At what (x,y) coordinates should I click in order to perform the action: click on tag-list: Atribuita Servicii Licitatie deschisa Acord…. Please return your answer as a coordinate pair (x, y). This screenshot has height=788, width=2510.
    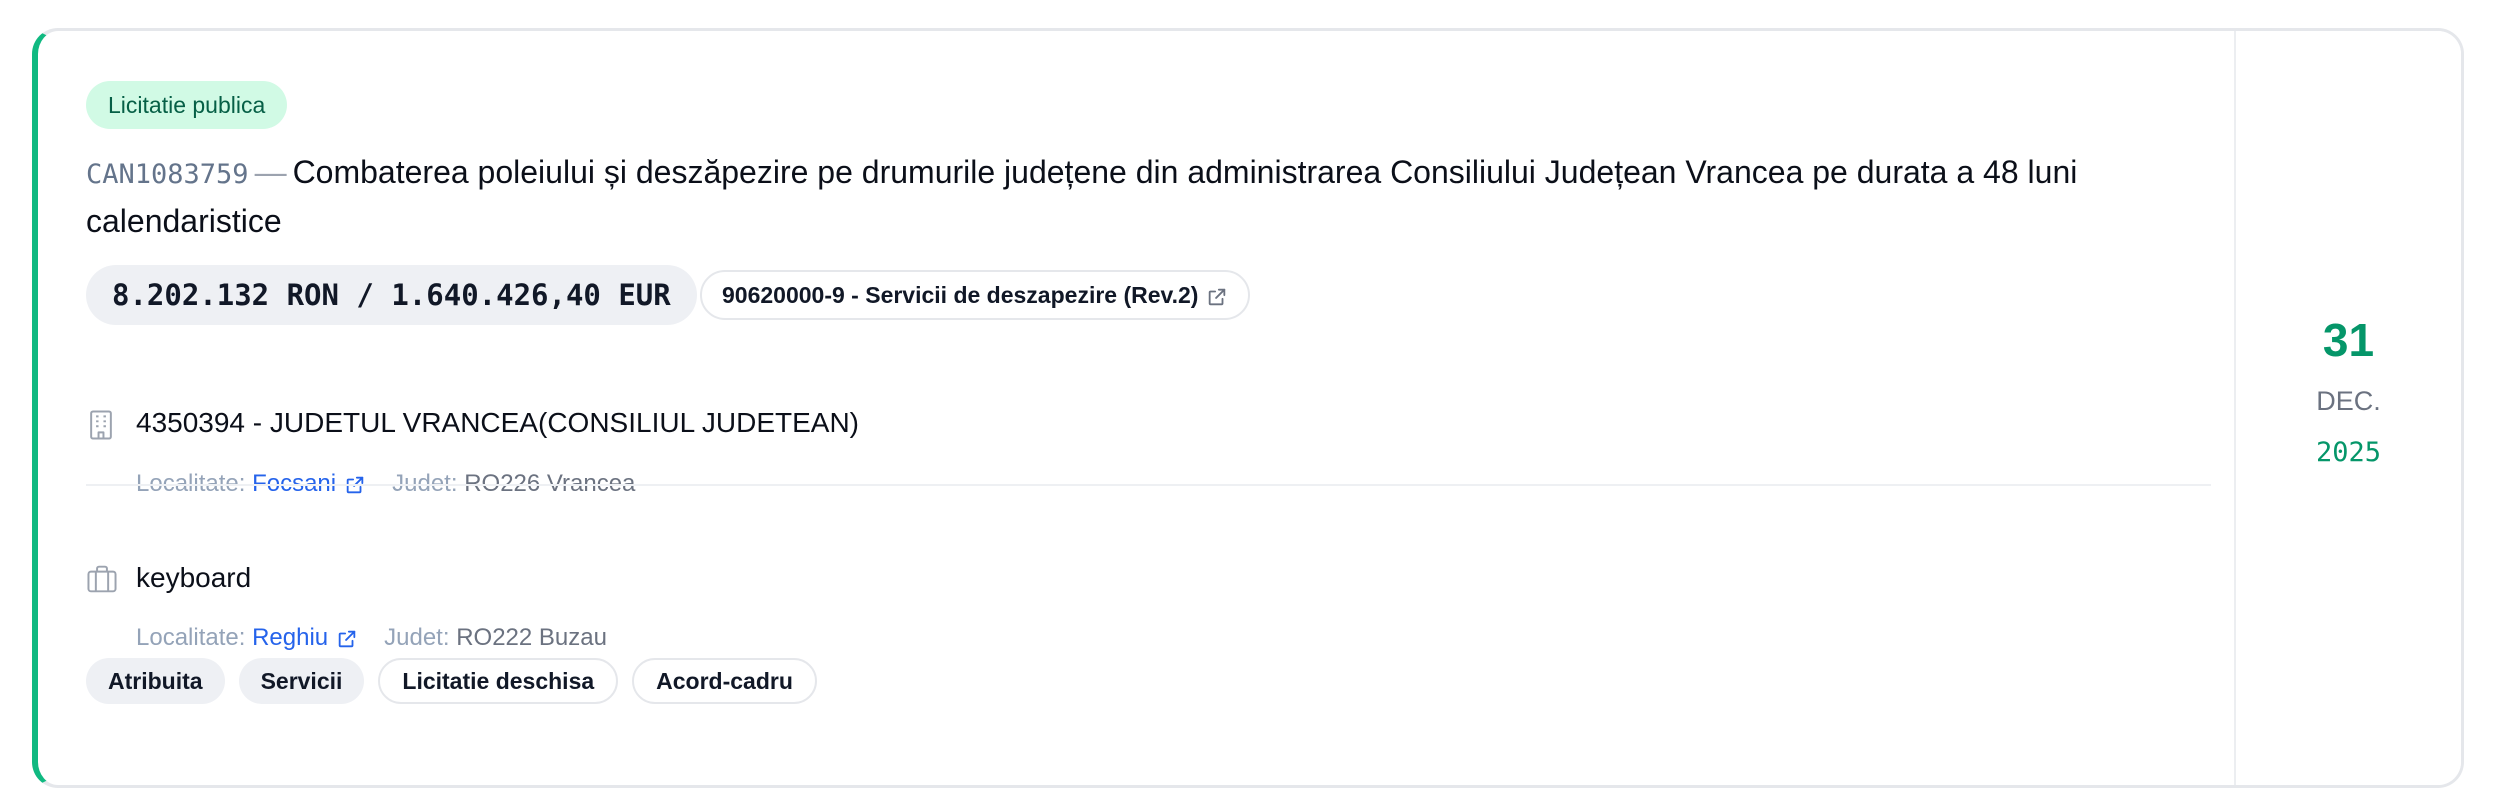
    Looking at the image, I should click on (458, 681).